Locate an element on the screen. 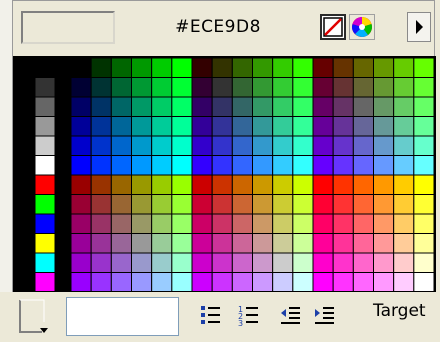  indent-icon is located at coordinates (325, 315).